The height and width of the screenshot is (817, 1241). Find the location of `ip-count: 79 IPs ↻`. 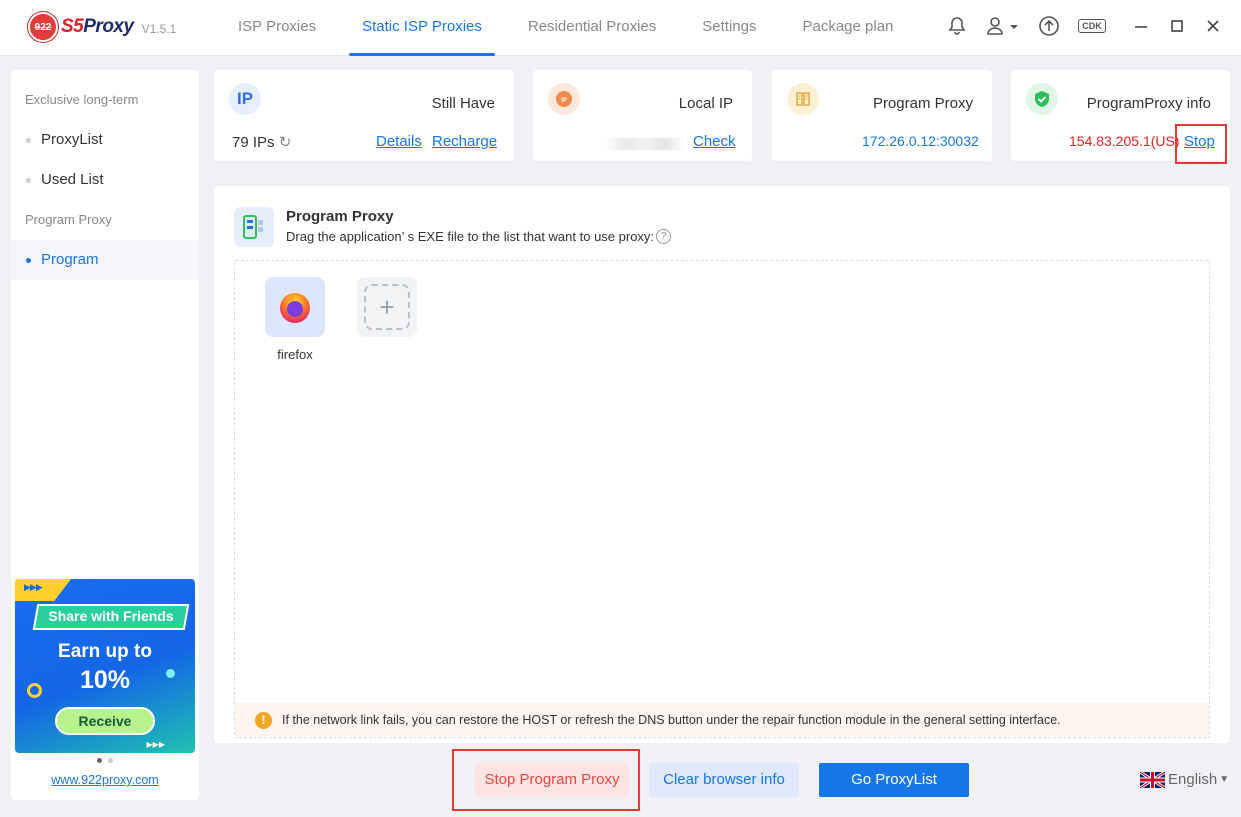

ip-count: 79 IPs ↻ is located at coordinates (261, 142).